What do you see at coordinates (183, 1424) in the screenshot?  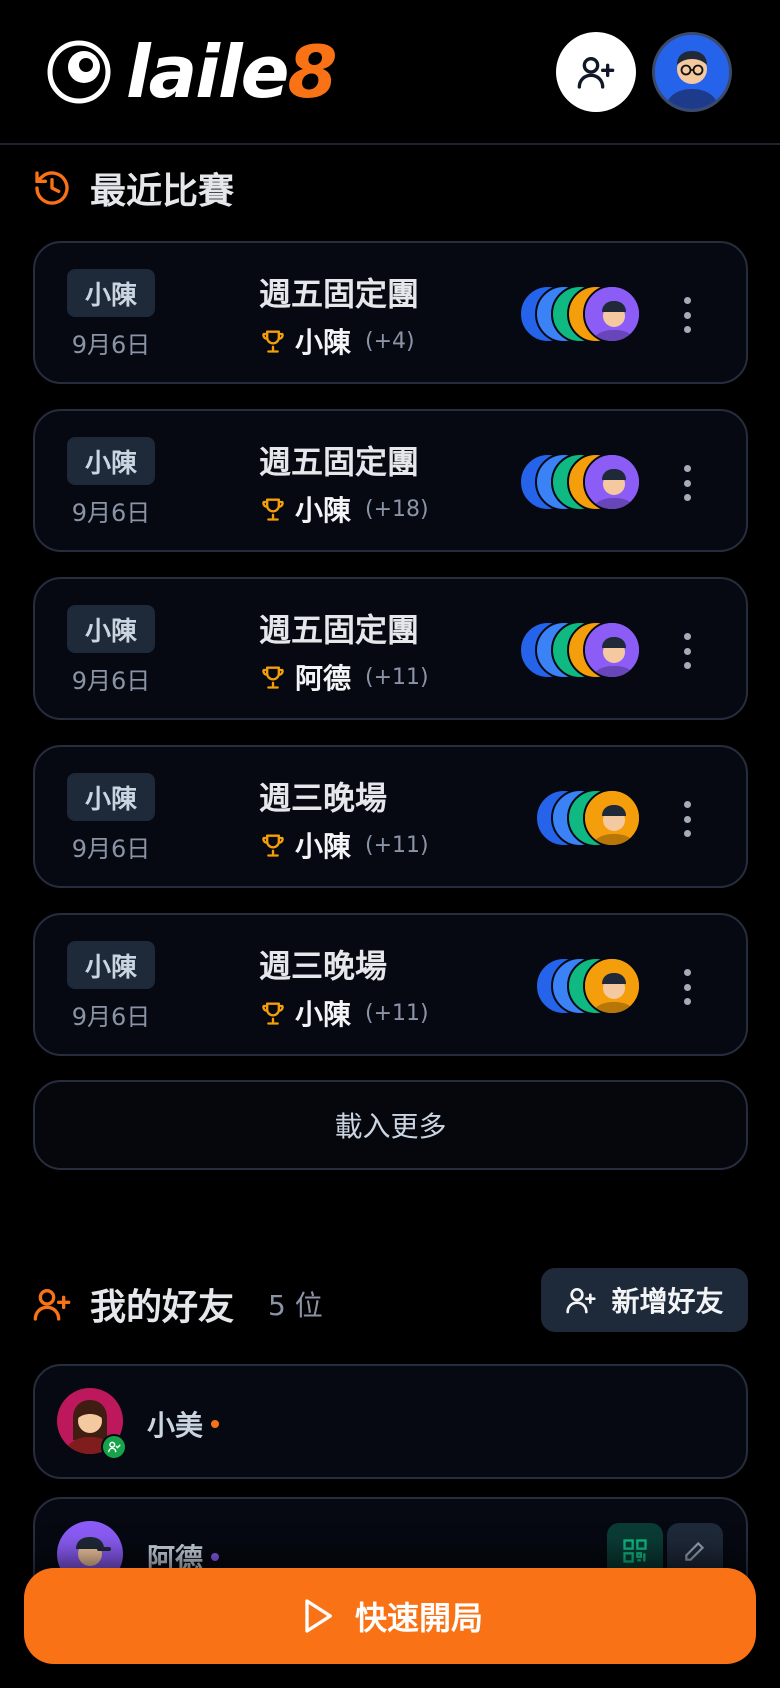 I see `friend-name: 小美` at bounding box center [183, 1424].